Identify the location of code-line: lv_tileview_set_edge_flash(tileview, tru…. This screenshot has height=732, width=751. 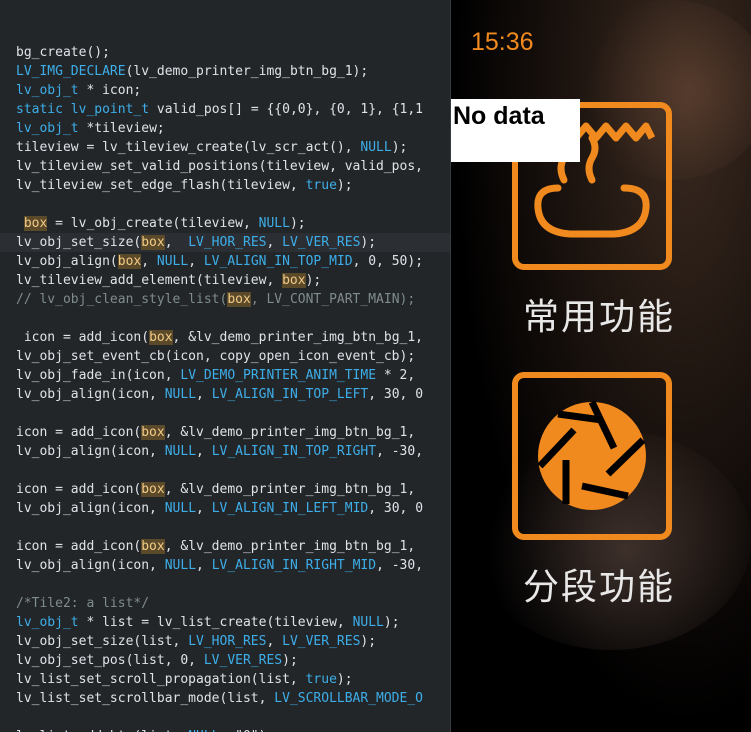
(233, 185).